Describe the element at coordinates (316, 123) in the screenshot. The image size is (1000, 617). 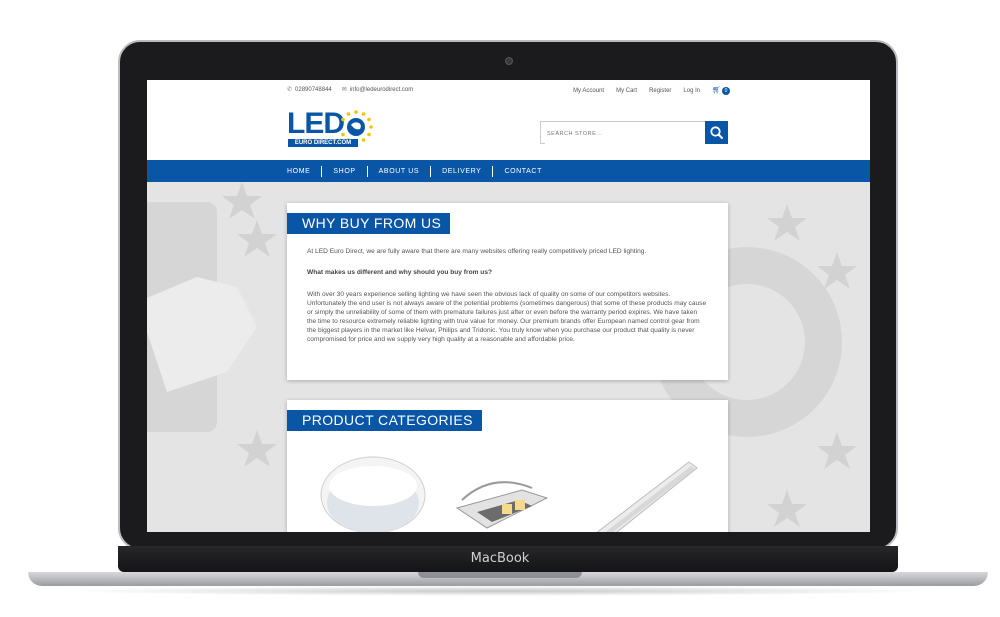
I see `logo-text: LED` at that location.